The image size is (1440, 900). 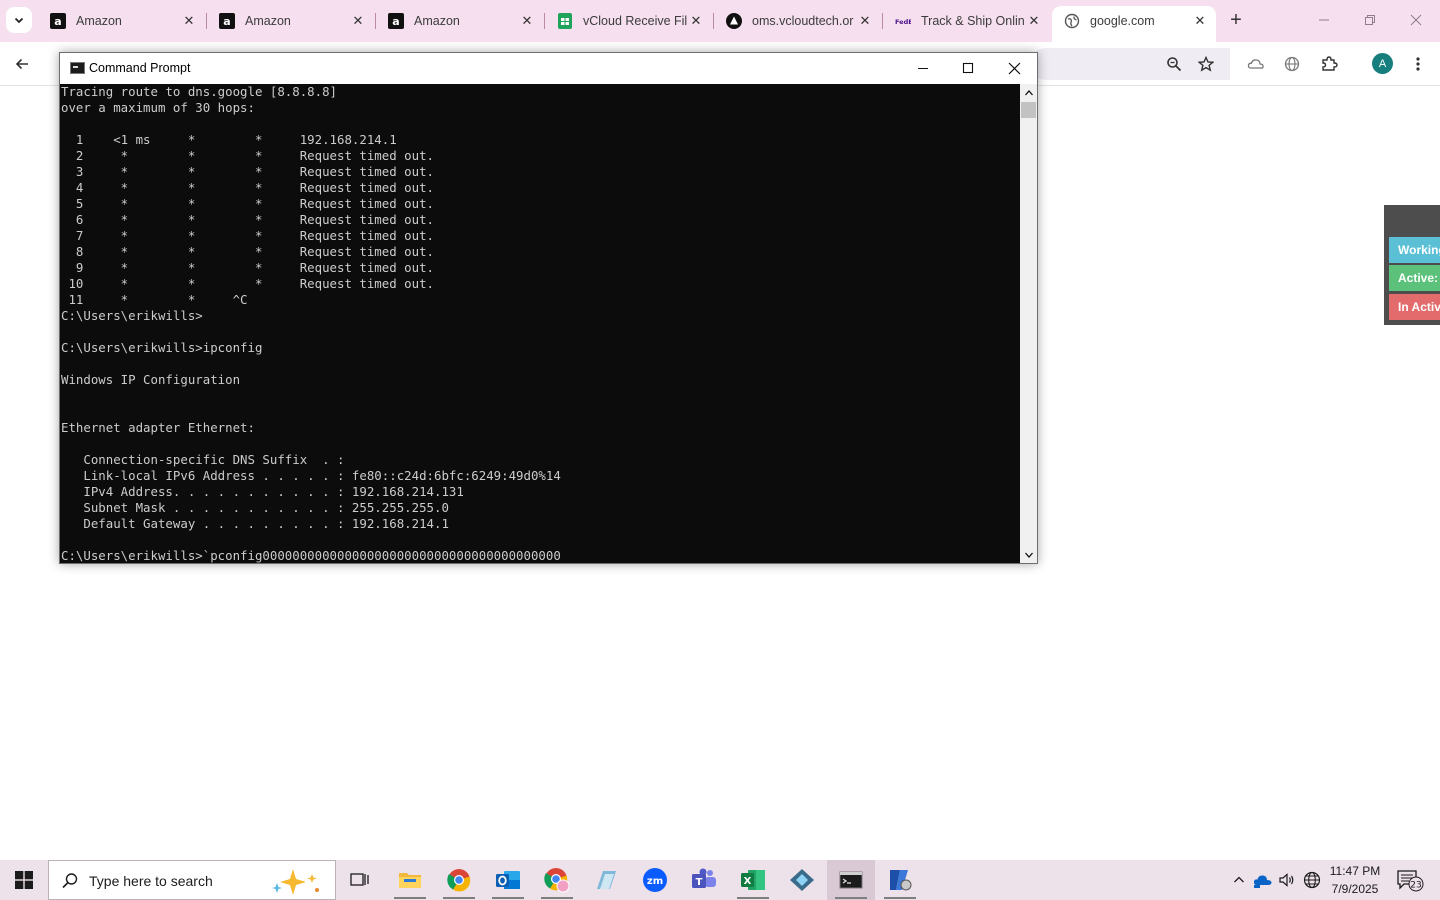 I want to click on scrollbar-thumb, so click(x=1028, y=110).